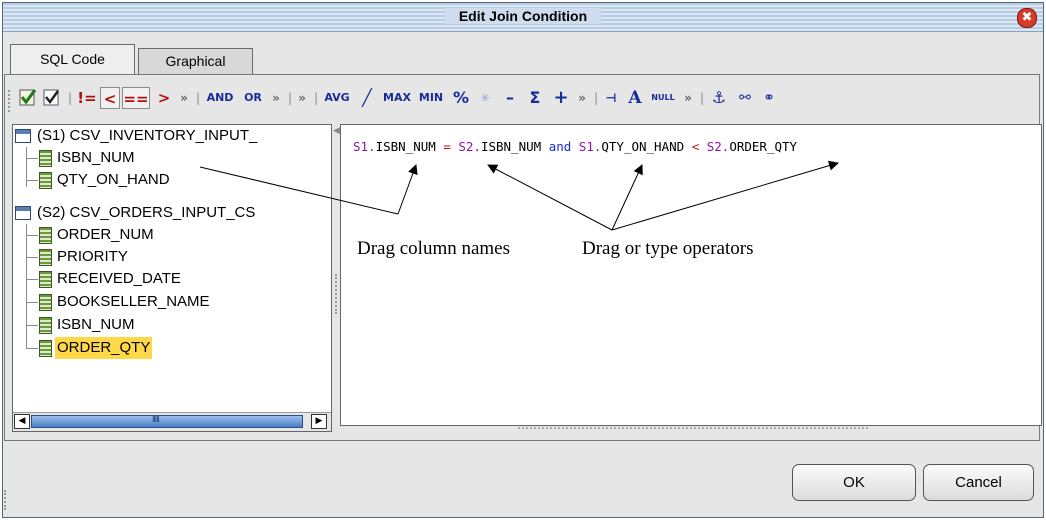 The width and height of the screenshot is (1046, 520). Describe the element at coordinates (8, 500) in the screenshot. I see `resize-grip` at that location.